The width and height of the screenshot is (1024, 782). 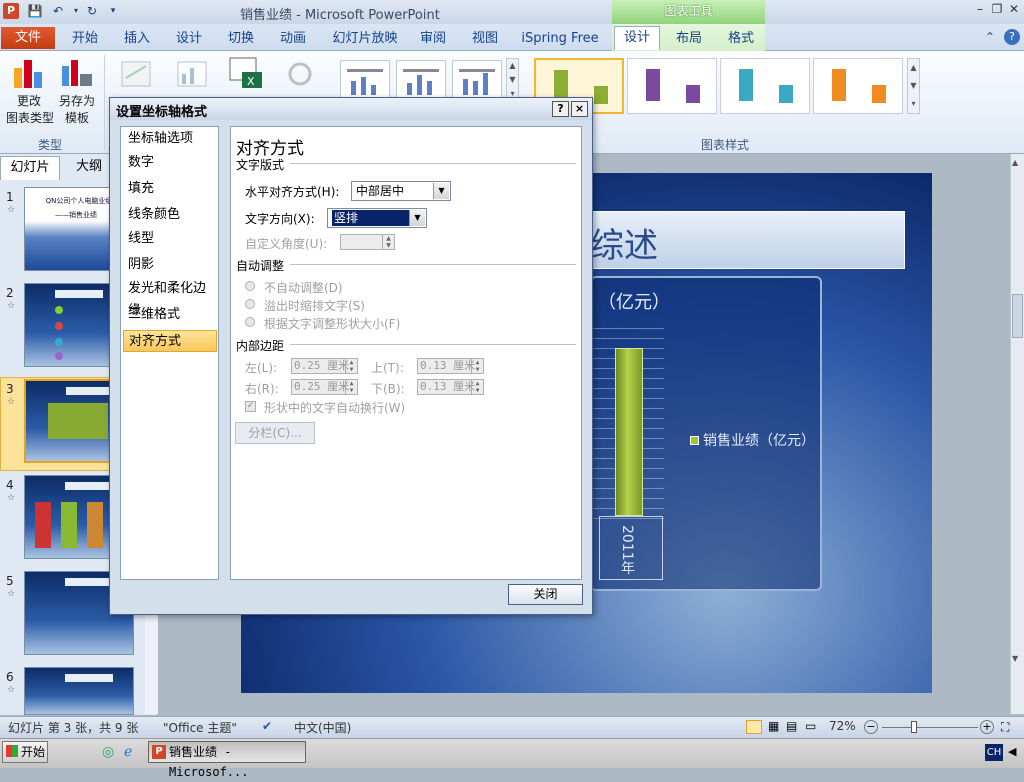 I want to click on tab-view: 视图, so click(x=485, y=39).